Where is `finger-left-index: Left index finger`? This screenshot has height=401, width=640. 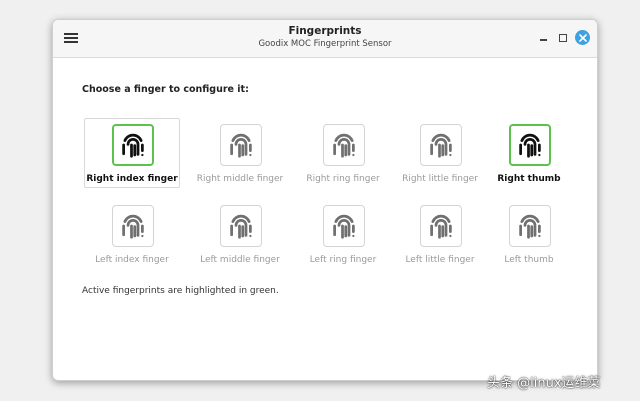
finger-left-index: Left index finger is located at coordinates (132, 234).